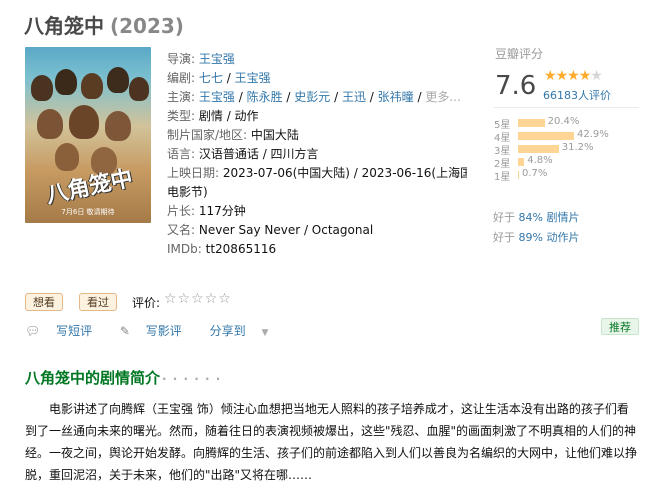  What do you see at coordinates (227, 331) in the screenshot?
I see `share-label: 分享到` at bounding box center [227, 331].